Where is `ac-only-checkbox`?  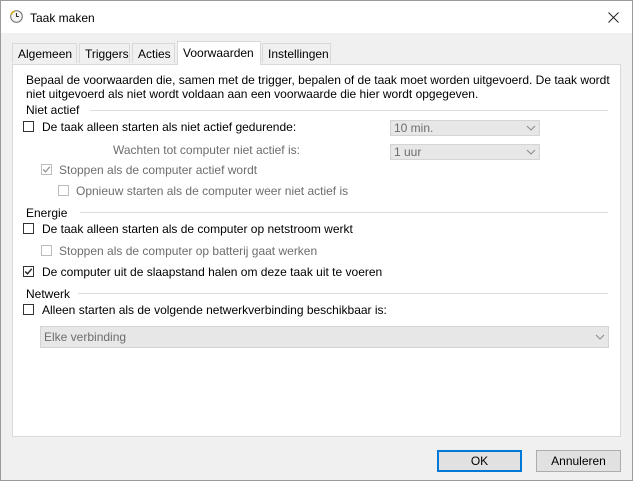
ac-only-checkbox is located at coordinates (28, 228).